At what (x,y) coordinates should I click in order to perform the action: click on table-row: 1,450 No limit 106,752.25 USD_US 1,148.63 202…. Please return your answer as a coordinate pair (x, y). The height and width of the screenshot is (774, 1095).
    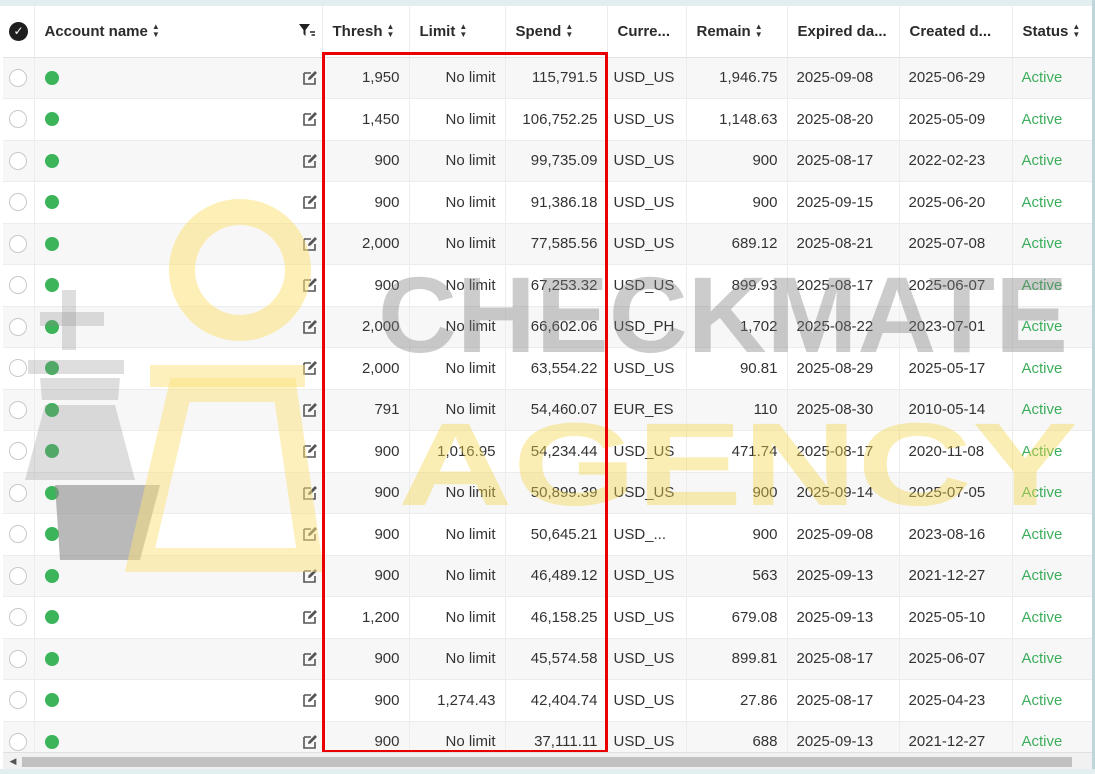
    Looking at the image, I should click on (547, 119).